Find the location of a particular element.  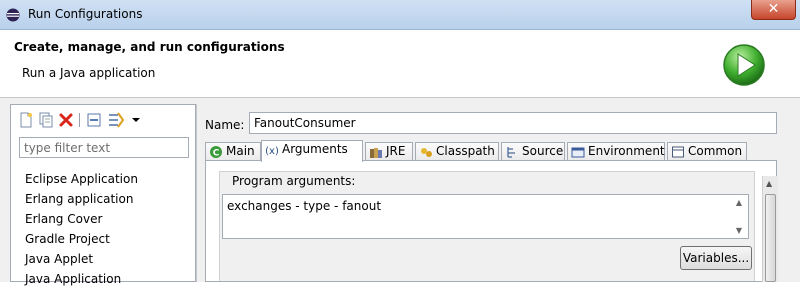

configuration-toolbar is located at coordinates (102, 121).